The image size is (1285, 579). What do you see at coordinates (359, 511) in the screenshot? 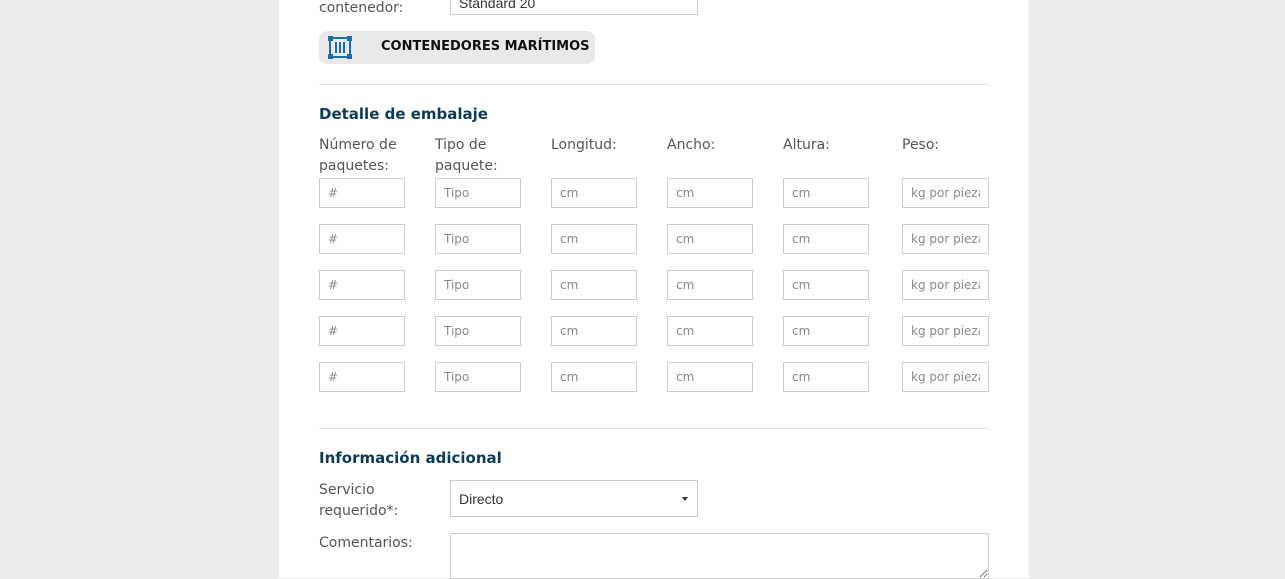
I see `service-label-line2: requerido*:` at bounding box center [359, 511].